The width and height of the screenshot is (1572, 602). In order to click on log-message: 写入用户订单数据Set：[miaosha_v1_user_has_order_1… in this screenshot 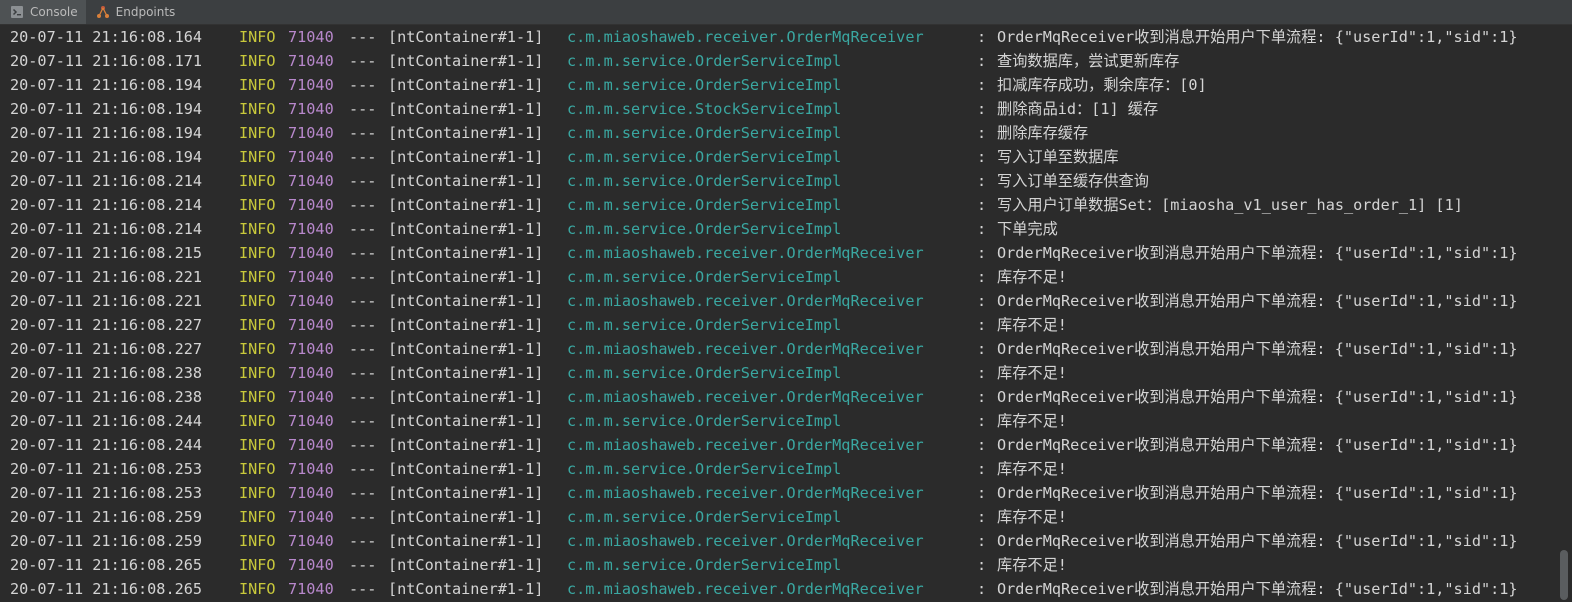, I will do `click(1230, 205)`.